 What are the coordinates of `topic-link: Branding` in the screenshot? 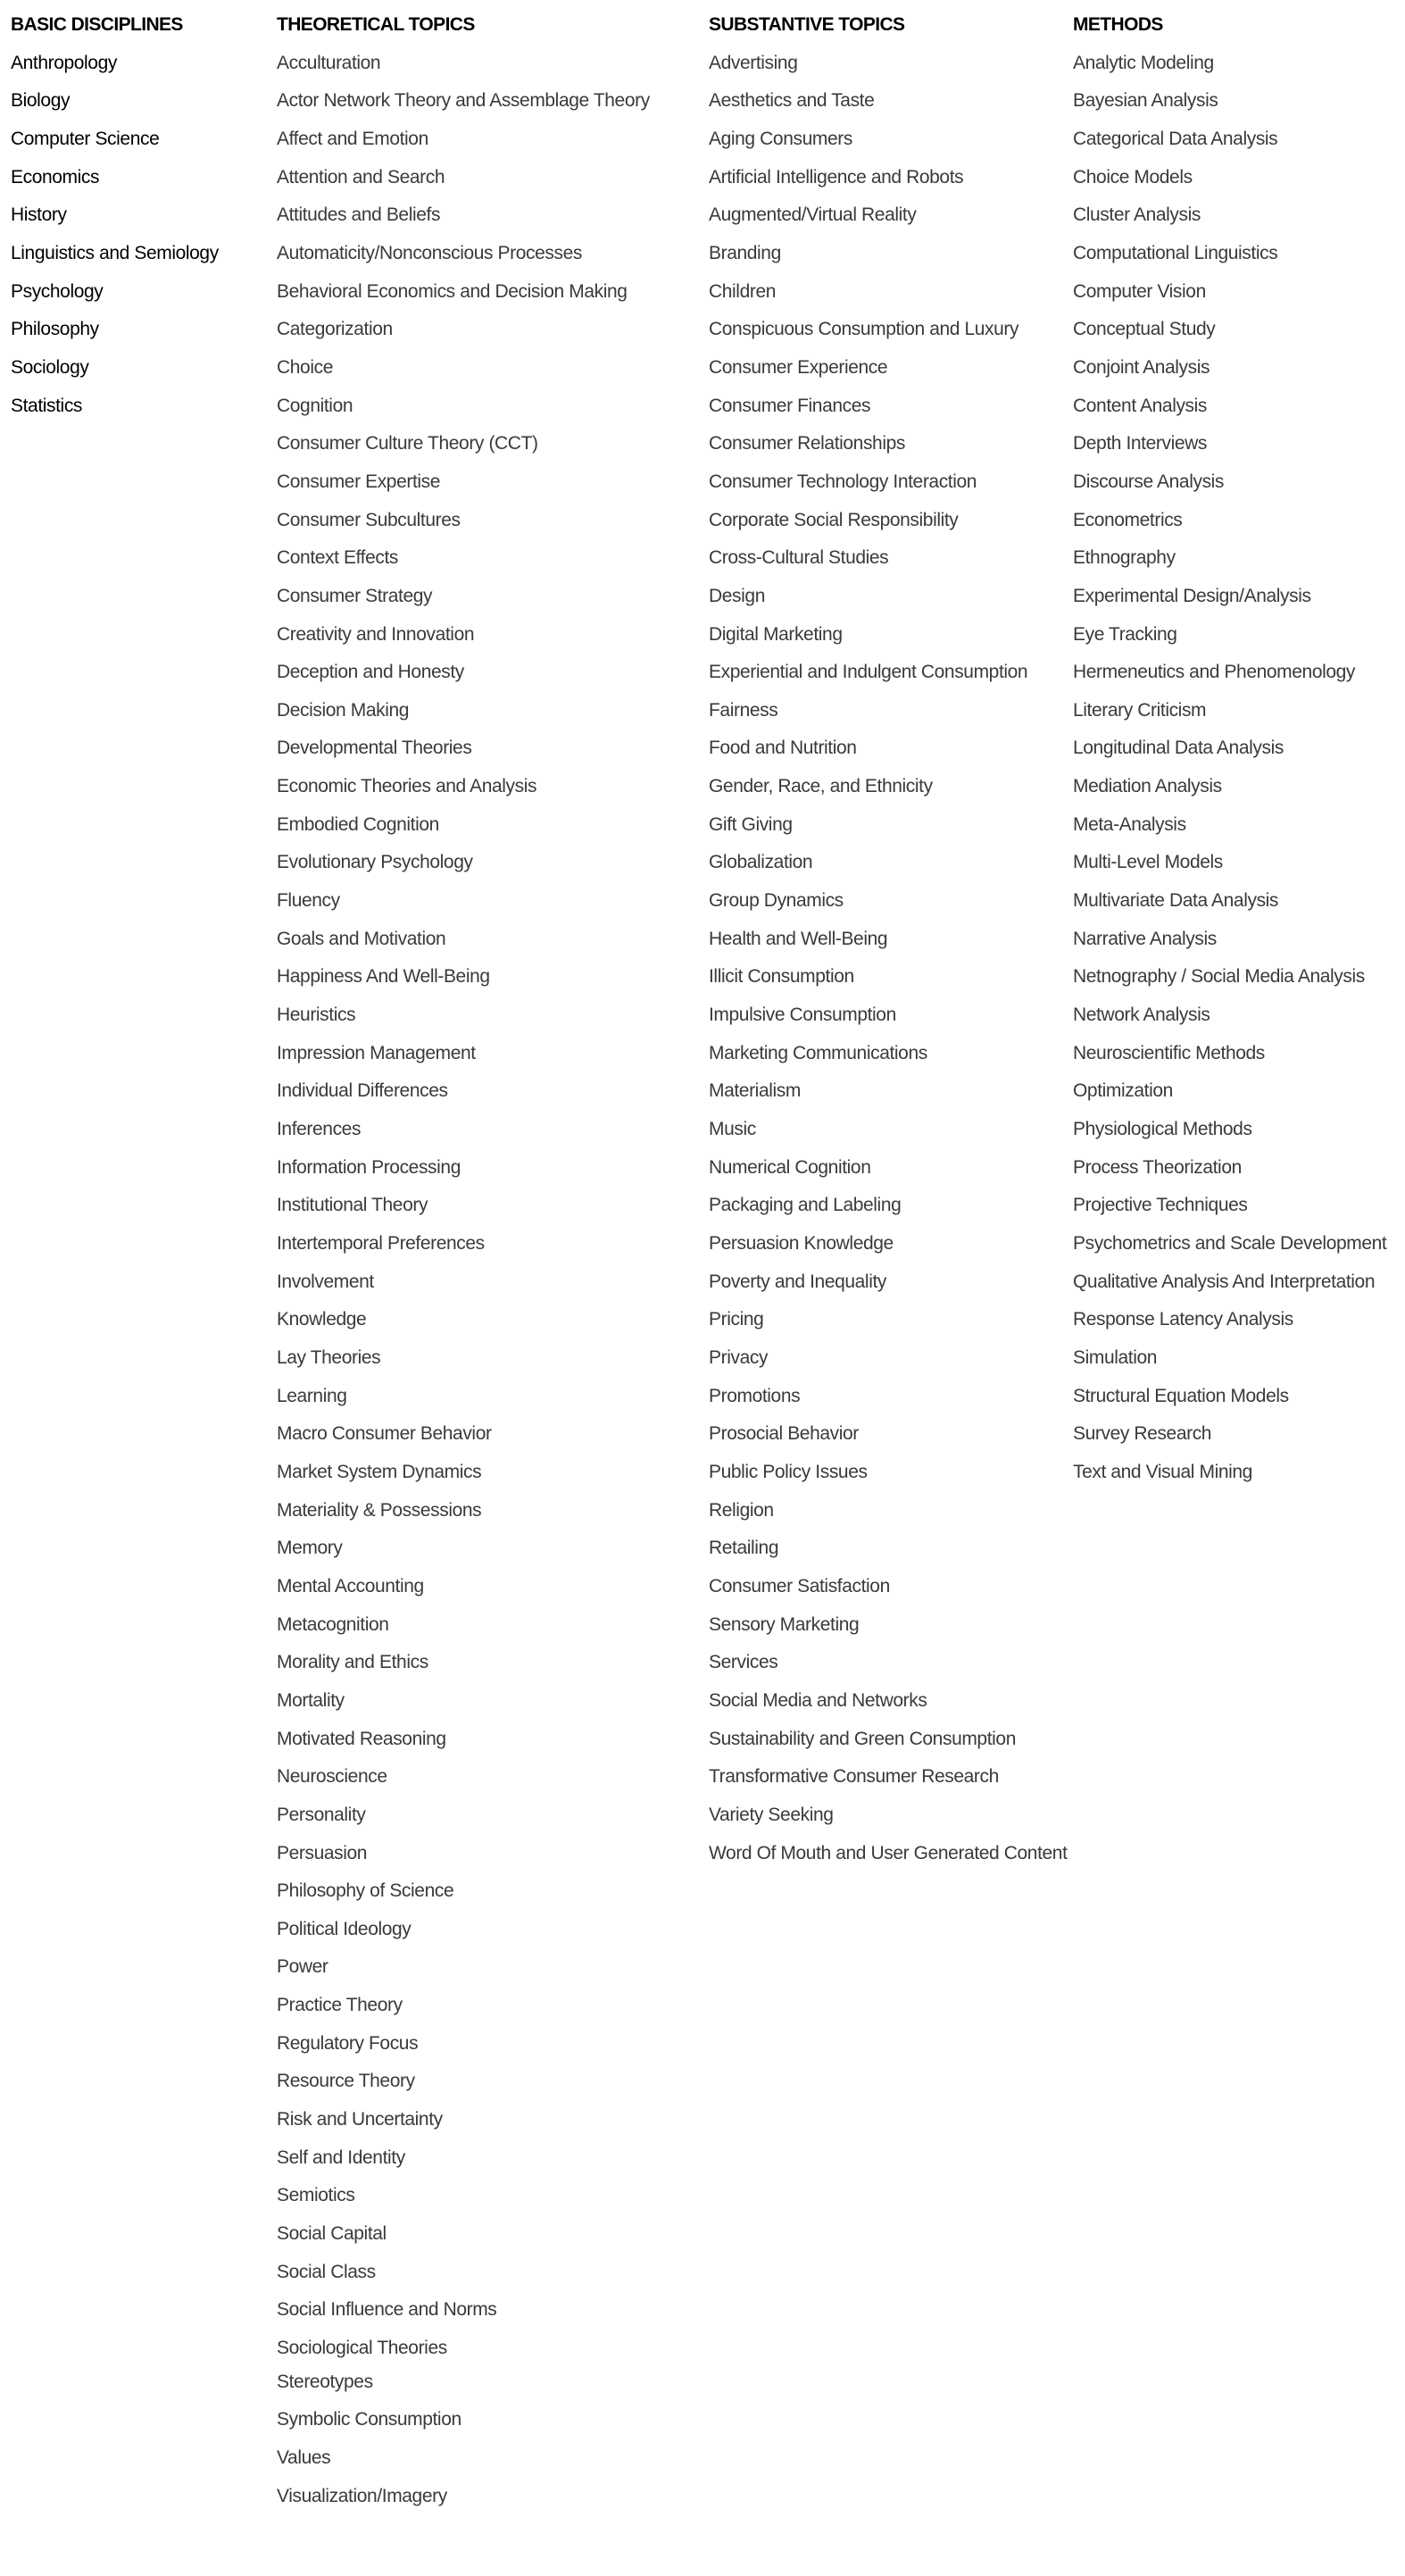 It's located at (888, 254).